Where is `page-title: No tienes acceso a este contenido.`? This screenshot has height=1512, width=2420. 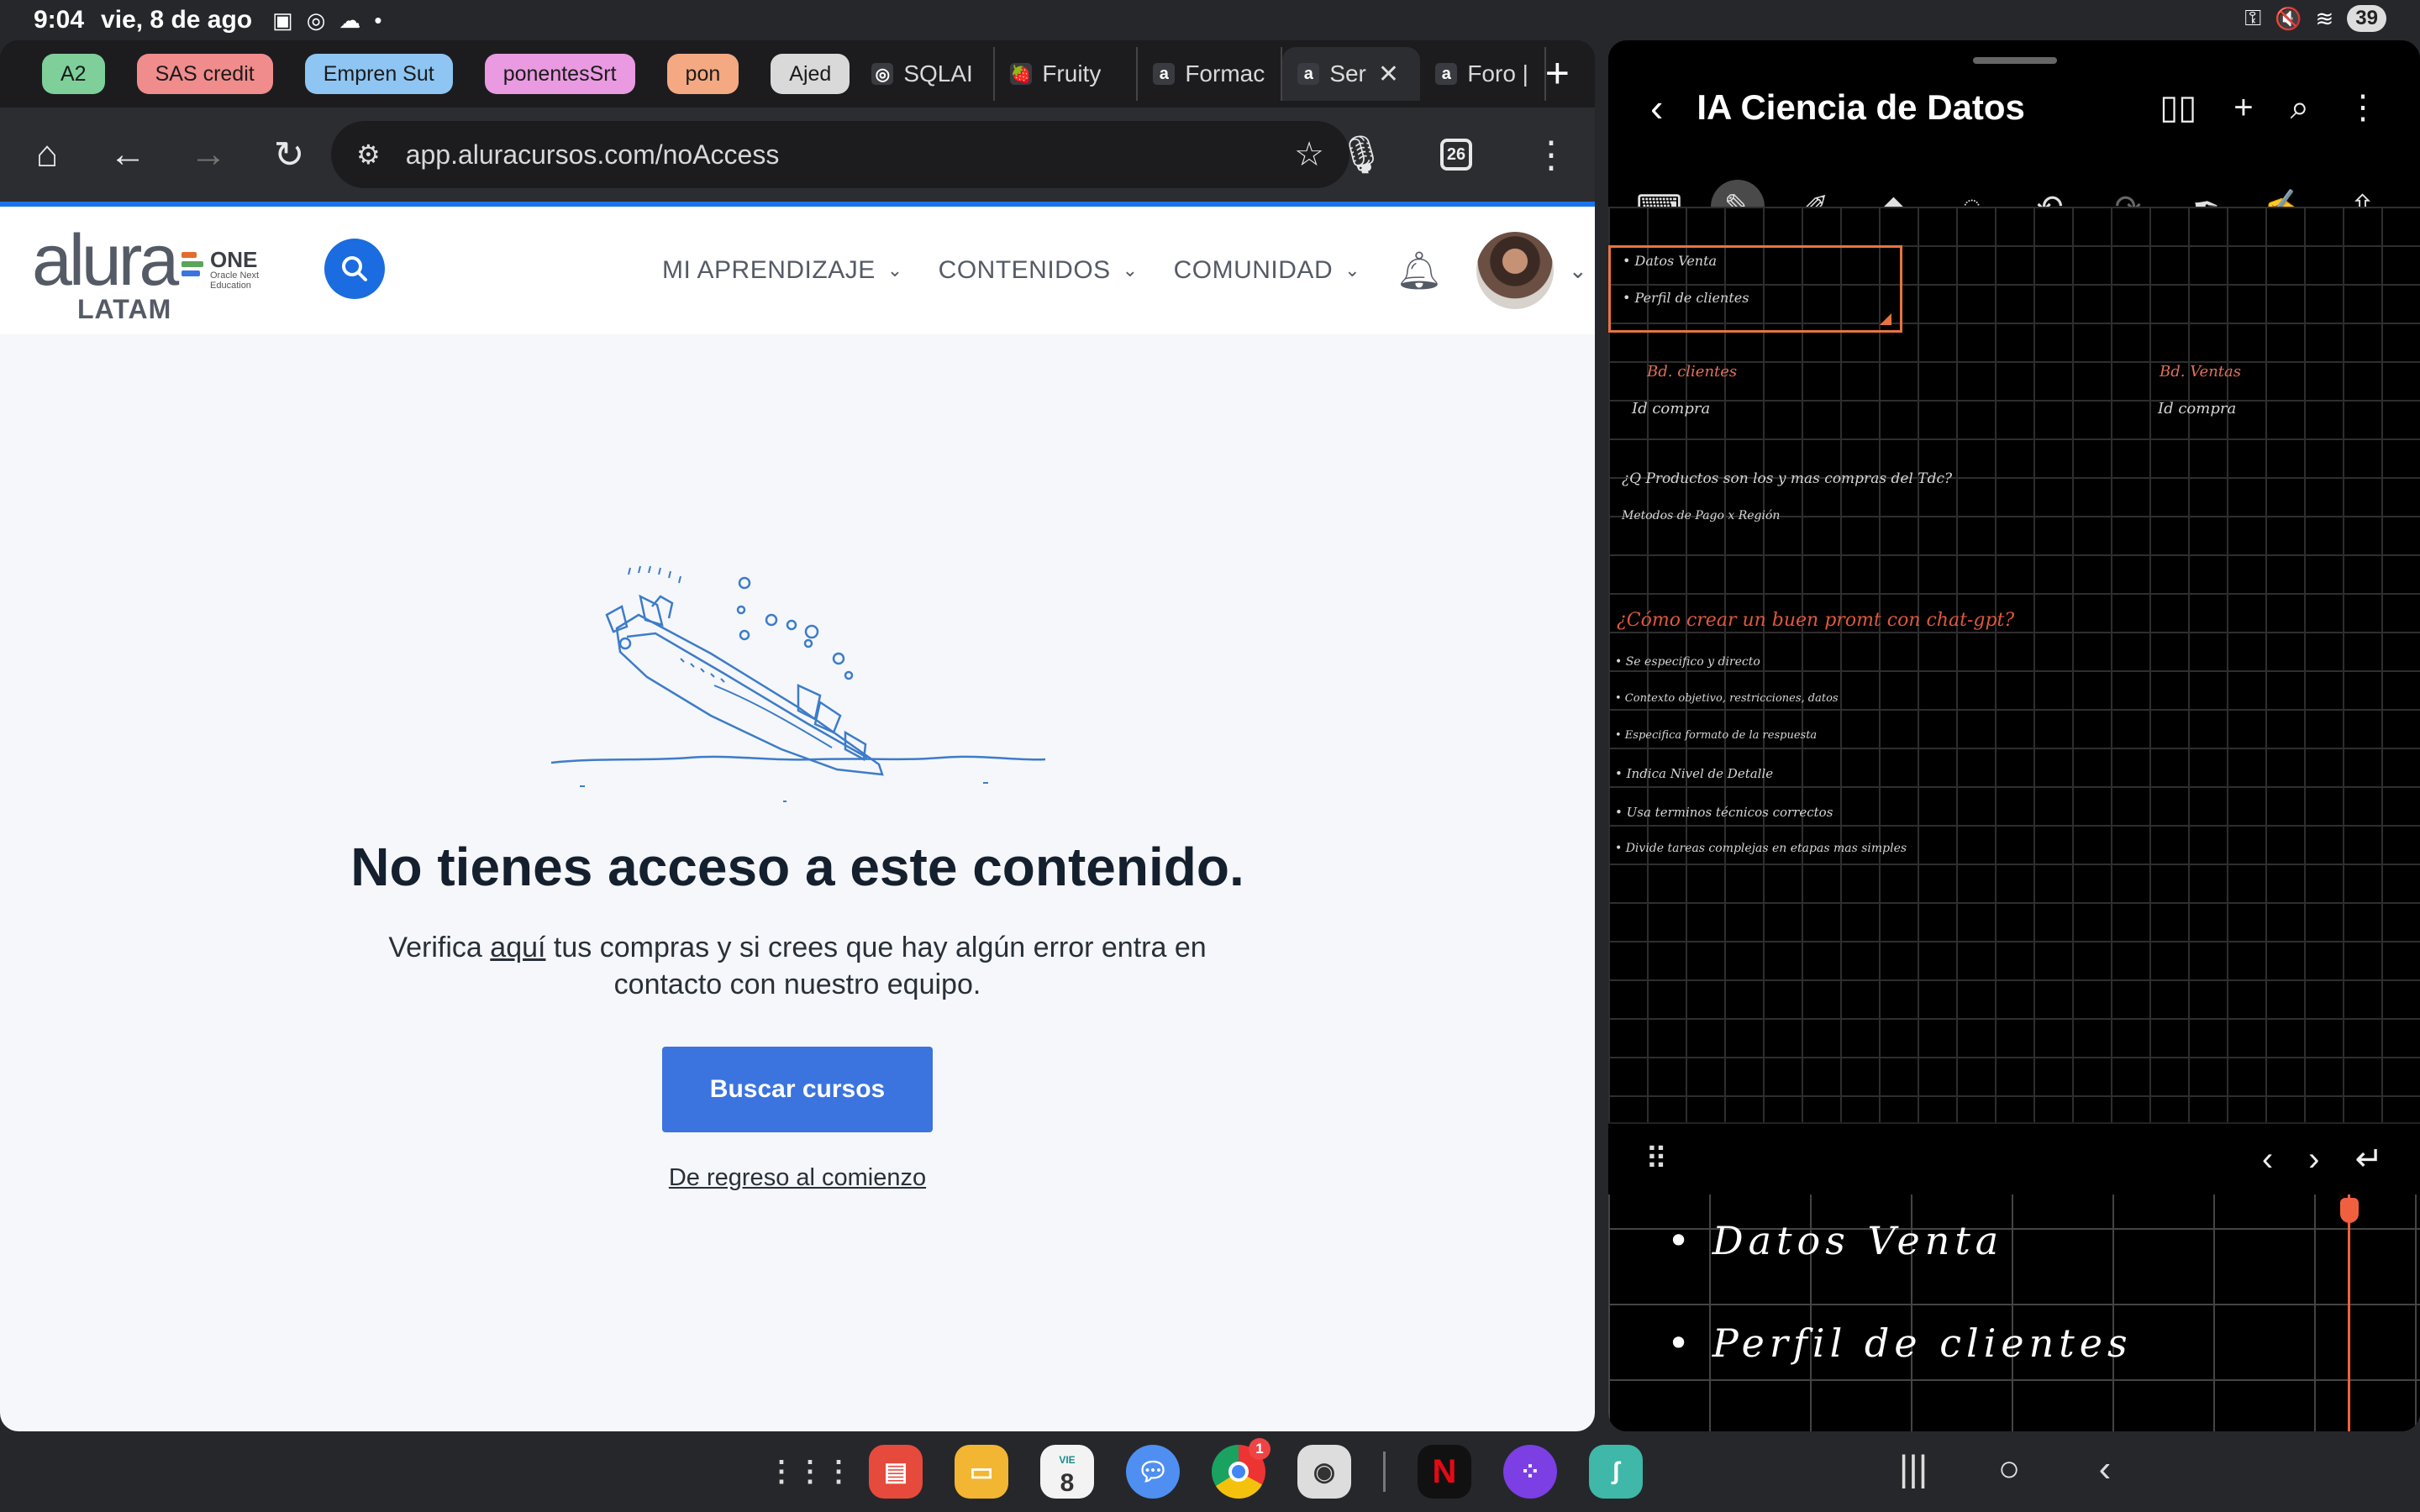 page-title: No tienes acceso a este contenido. is located at coordinates (797, 867).